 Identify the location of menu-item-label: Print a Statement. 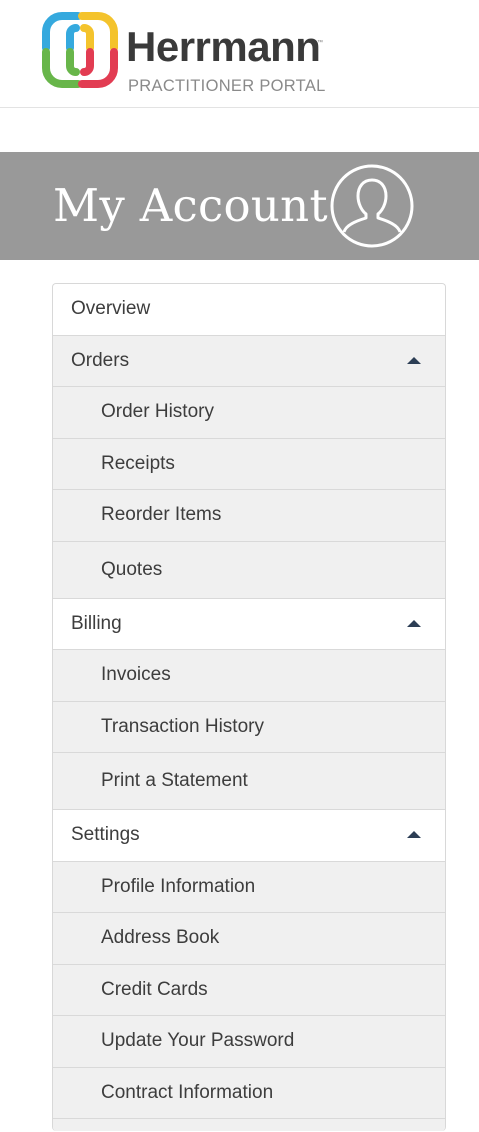
(174, 780).